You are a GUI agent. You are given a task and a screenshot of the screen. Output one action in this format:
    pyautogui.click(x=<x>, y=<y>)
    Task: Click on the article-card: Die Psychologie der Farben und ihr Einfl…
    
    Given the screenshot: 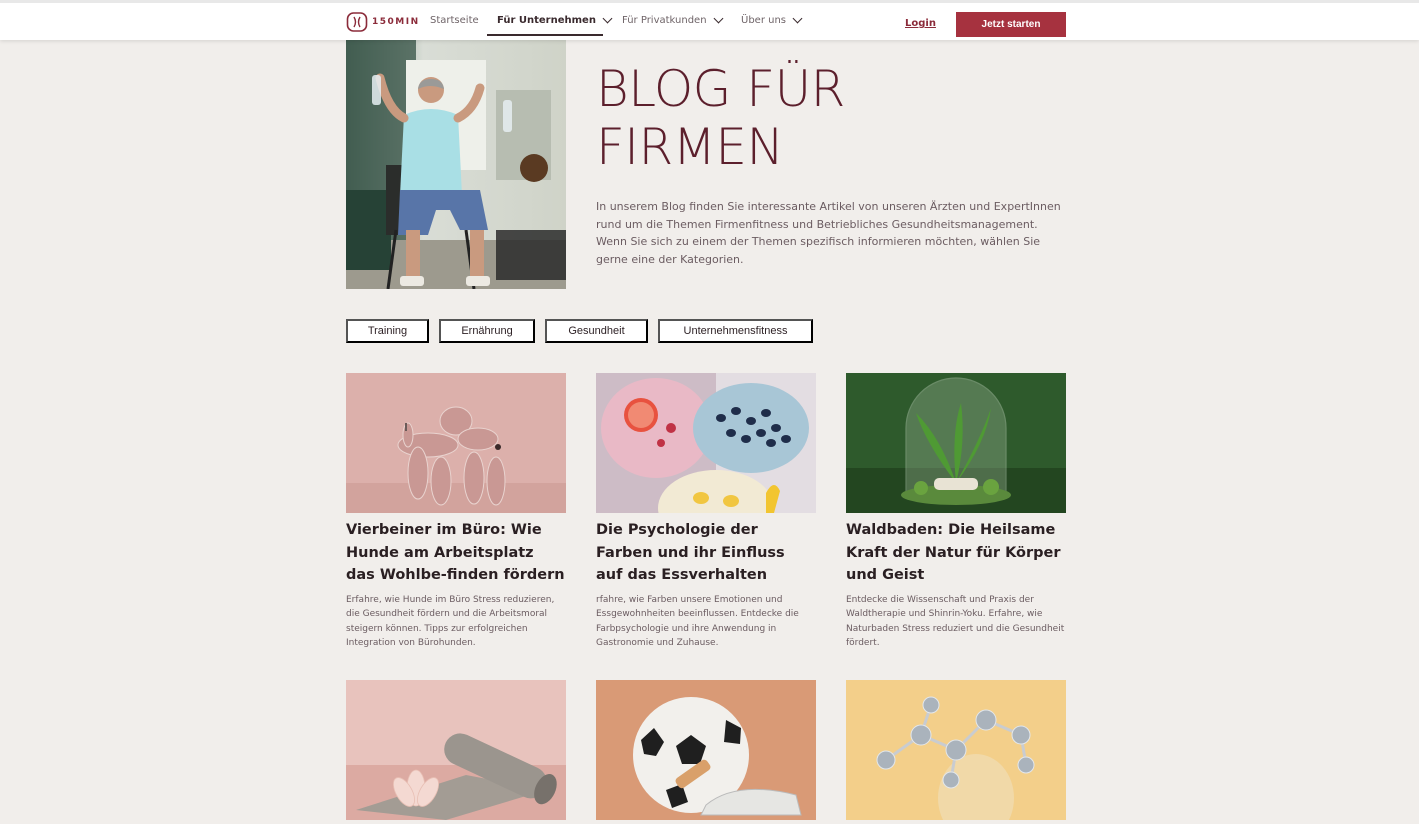 What is the action you would take?
    pyautogui.click(x=706, y=512)
    